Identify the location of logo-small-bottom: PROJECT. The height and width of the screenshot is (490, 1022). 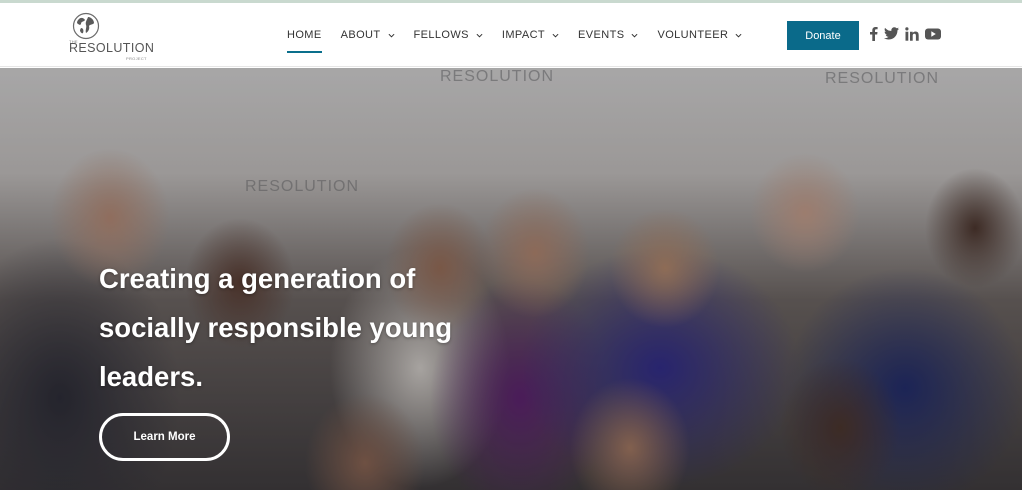
(136, 58).